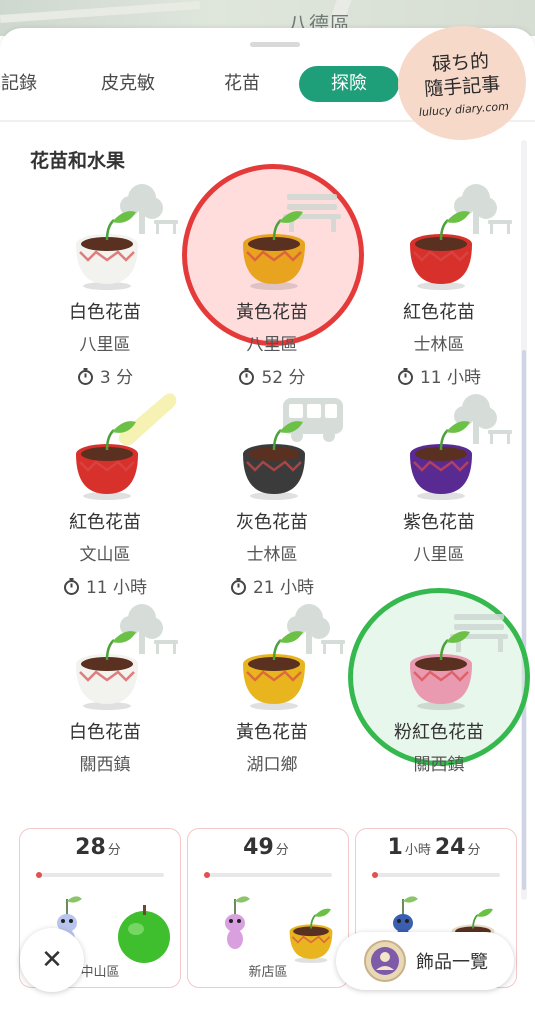 This screenshot has width=535, height=1024. What do you see at coordinates (268, 972) in the screenshot?
I see `expedition-location: 新店區` at bounding box center [268, 972].